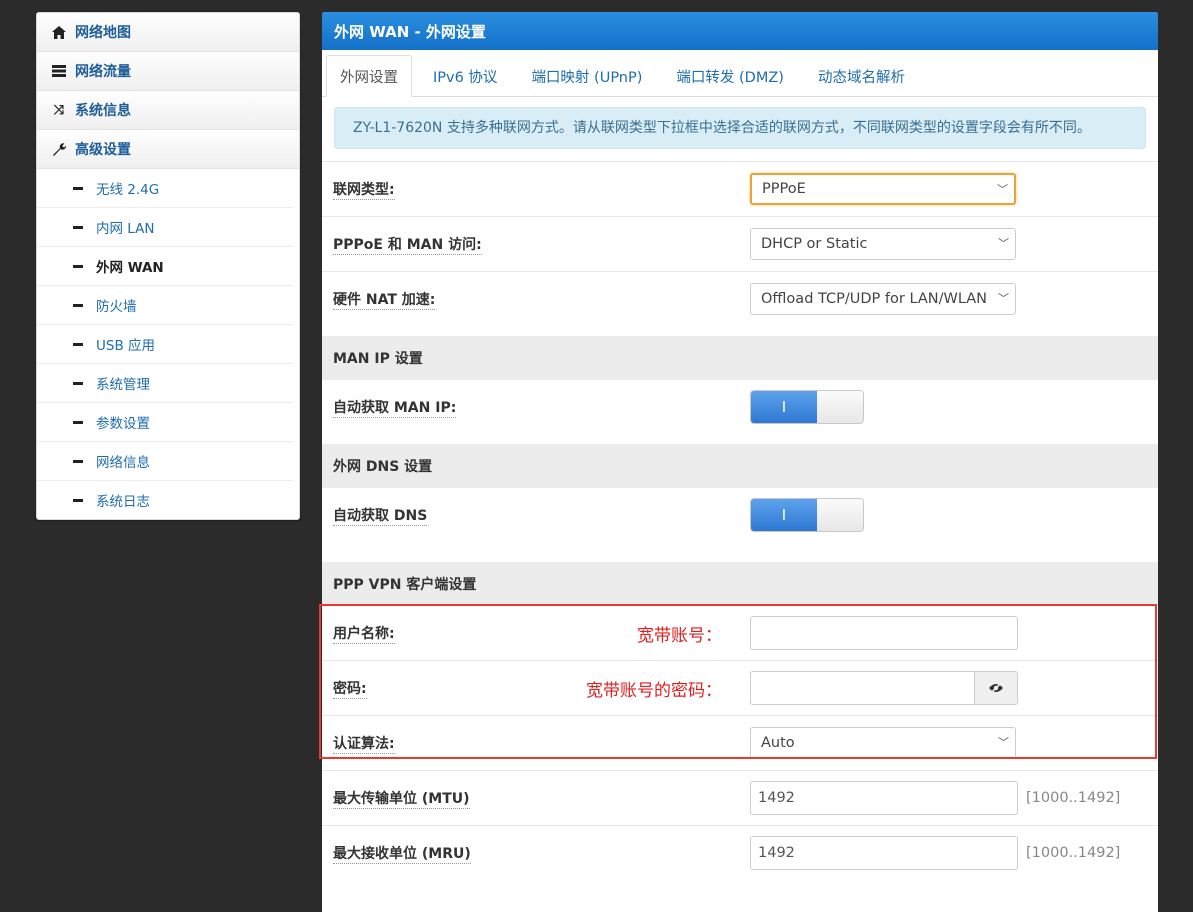 Image resolution: width=1193 pixels, height=912 pixels. Describe the element at coordinates (128, 190) in the screenshot. I see `sub-label: 无线 2.4G` at that location.